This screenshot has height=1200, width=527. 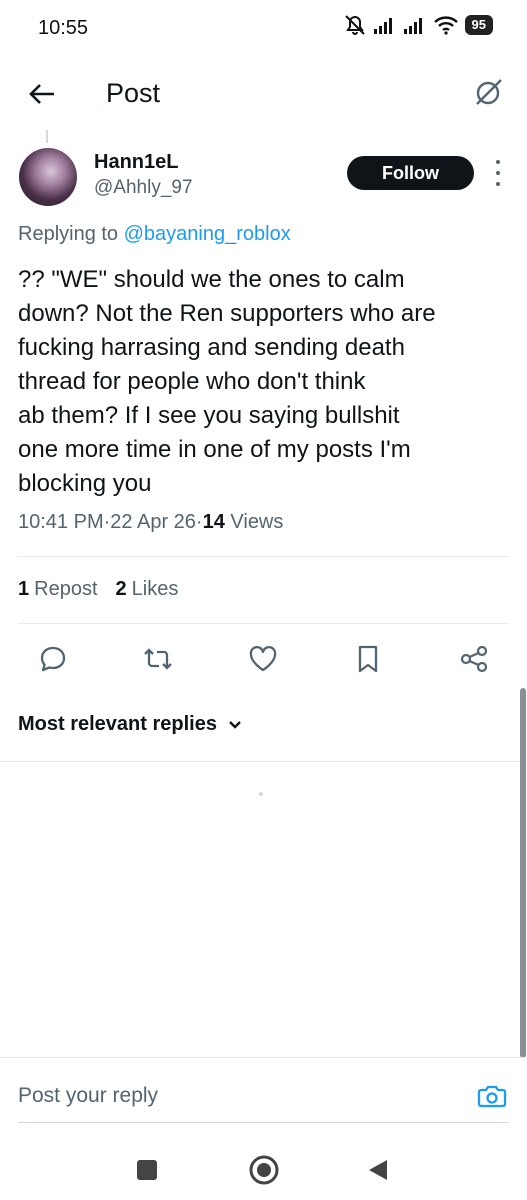 I want to click on grok-button, so click(x=489, y=92).